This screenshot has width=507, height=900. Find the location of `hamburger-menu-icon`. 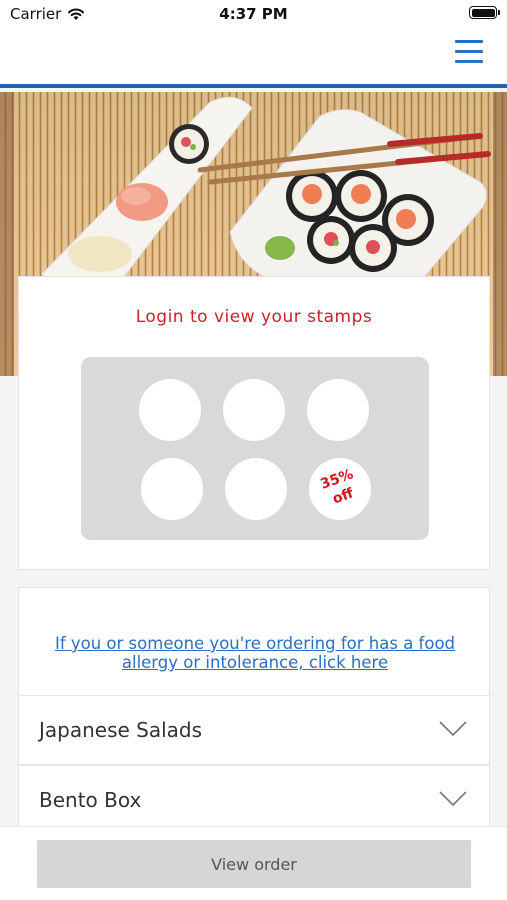

hamburger-menu-icon is located at coordinates (469, 52).